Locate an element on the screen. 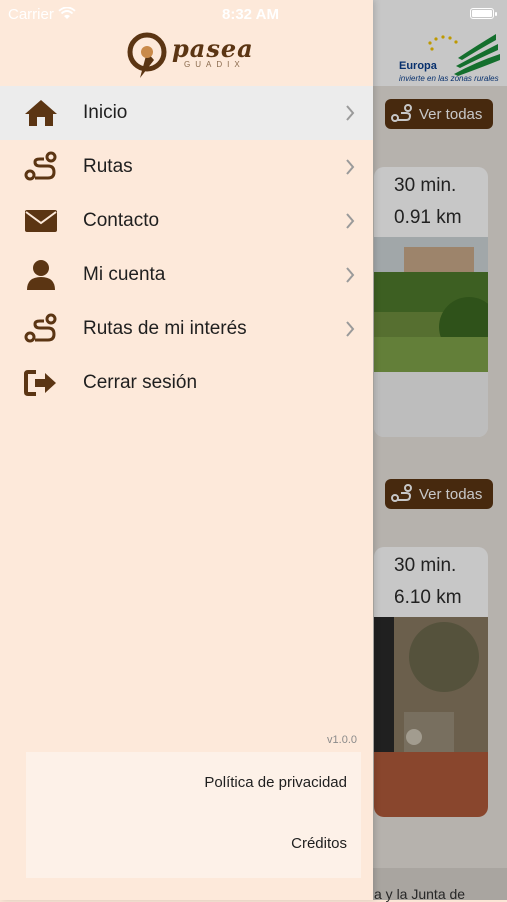 The height and width of the screenshot is (902, 507). carrier-text: Carrier is located at coordinates (31, 14).